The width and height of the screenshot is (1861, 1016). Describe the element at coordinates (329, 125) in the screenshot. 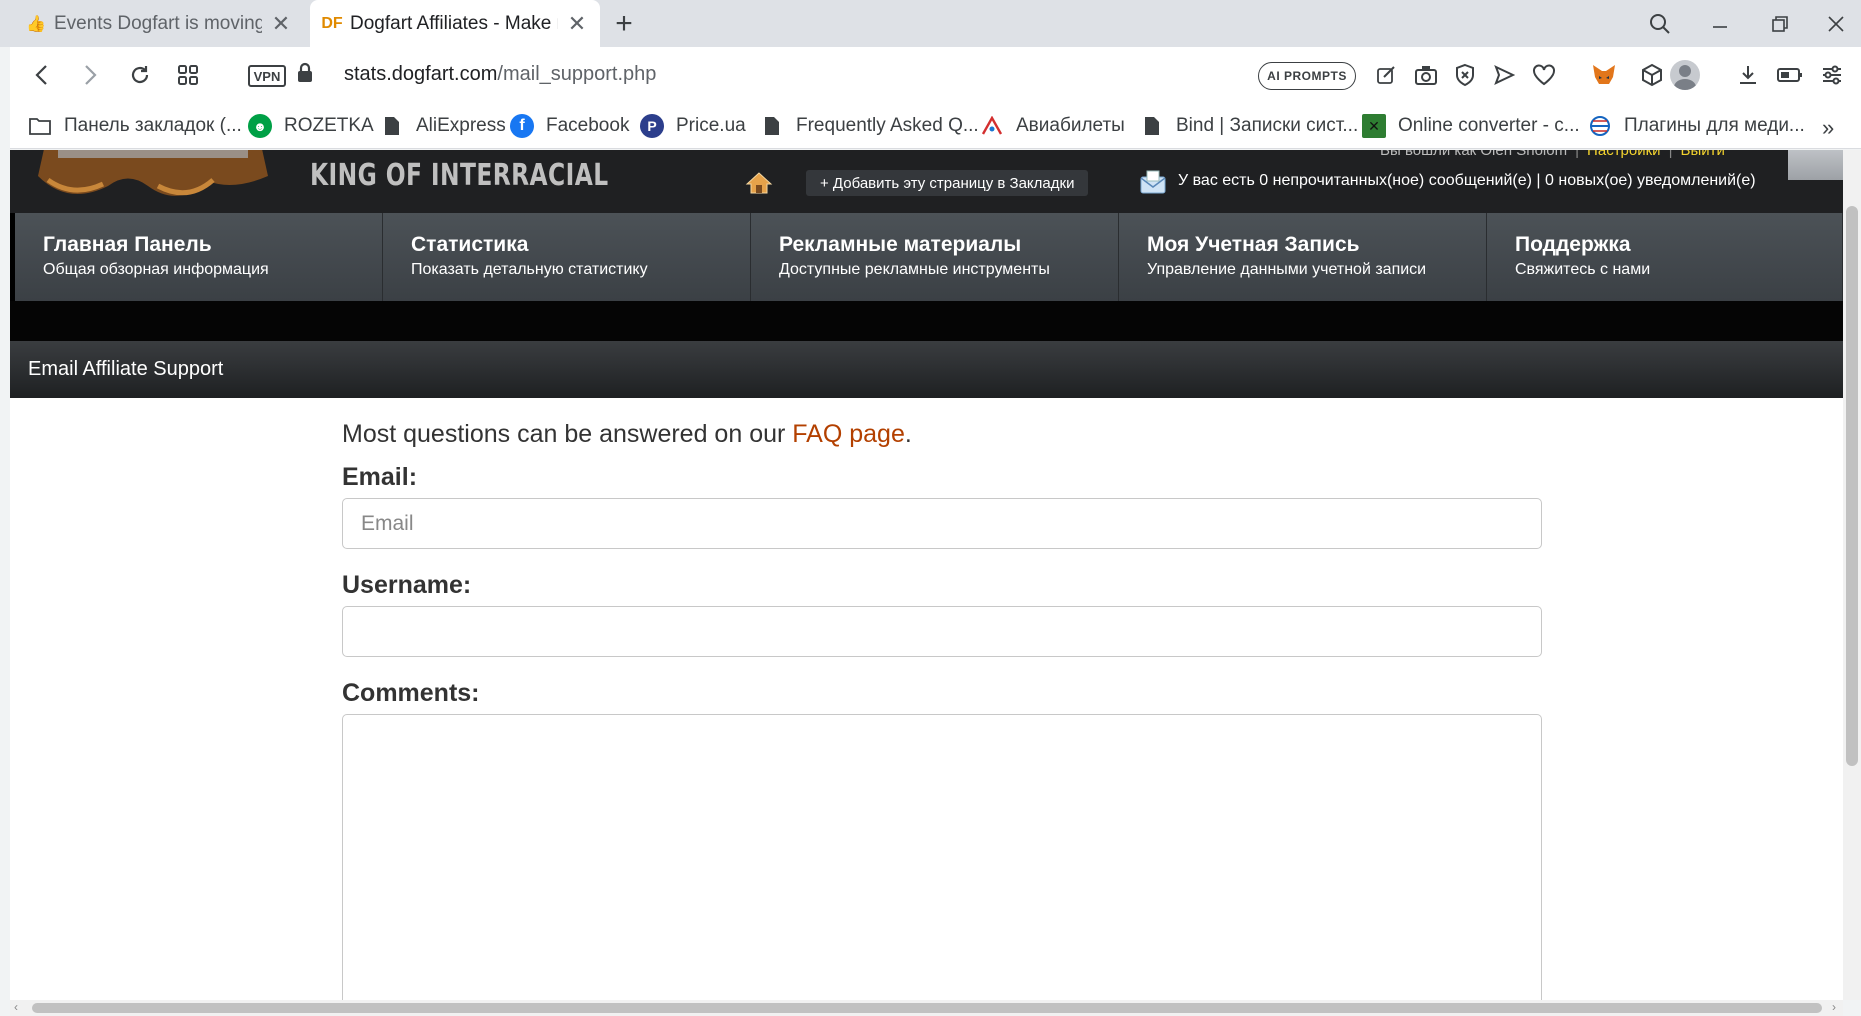

I see `bookmark-label: ROZETKA` at that location.